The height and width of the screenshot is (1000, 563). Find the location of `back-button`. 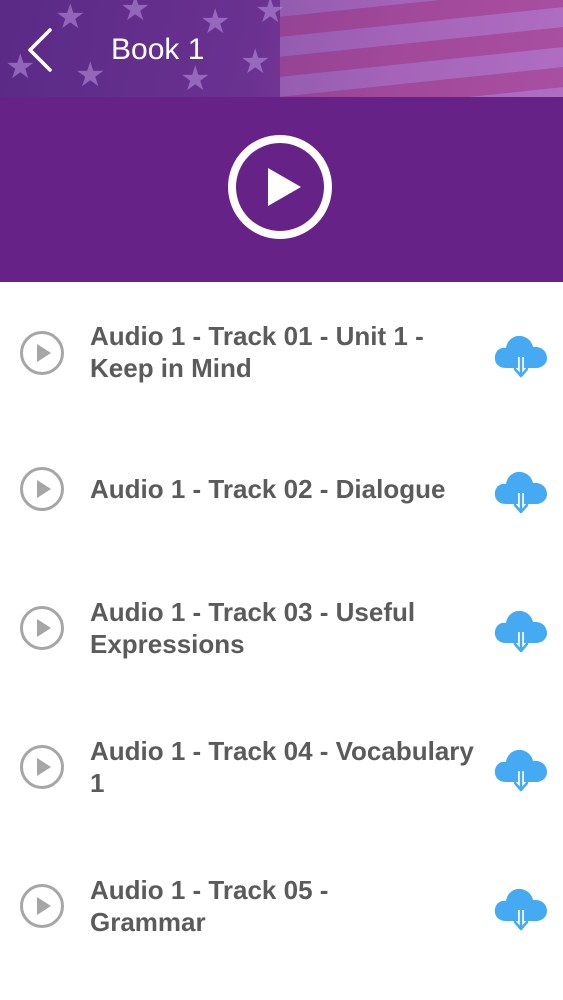

back-button is located at coordinates (42, 50).